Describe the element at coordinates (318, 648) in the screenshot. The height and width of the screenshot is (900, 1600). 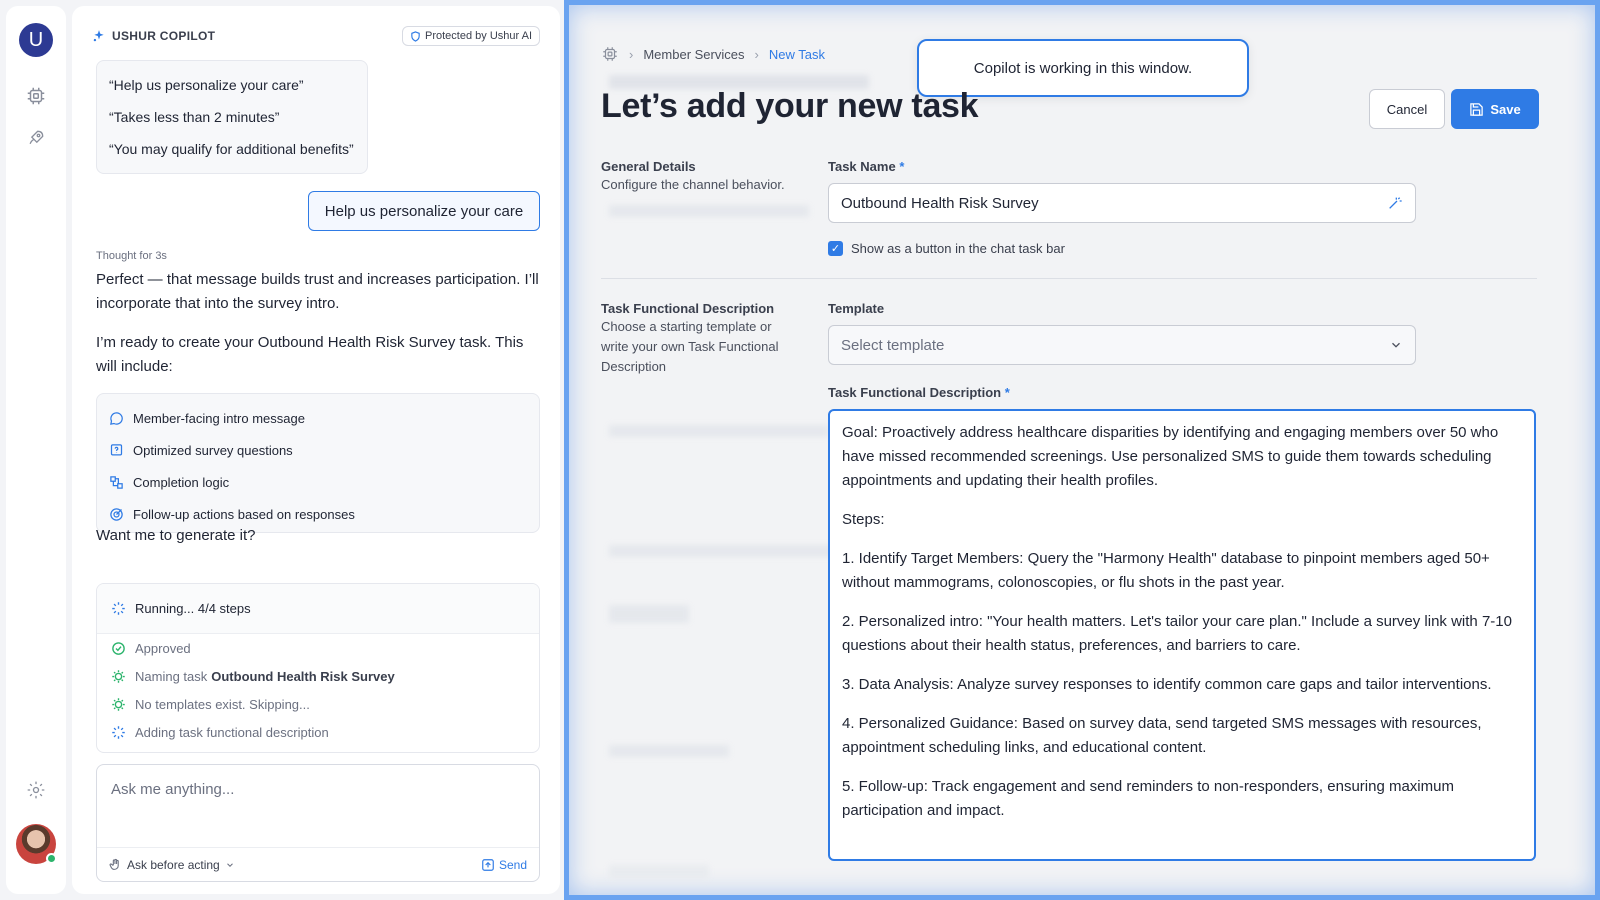
I see `step-row: Approved` at that location.